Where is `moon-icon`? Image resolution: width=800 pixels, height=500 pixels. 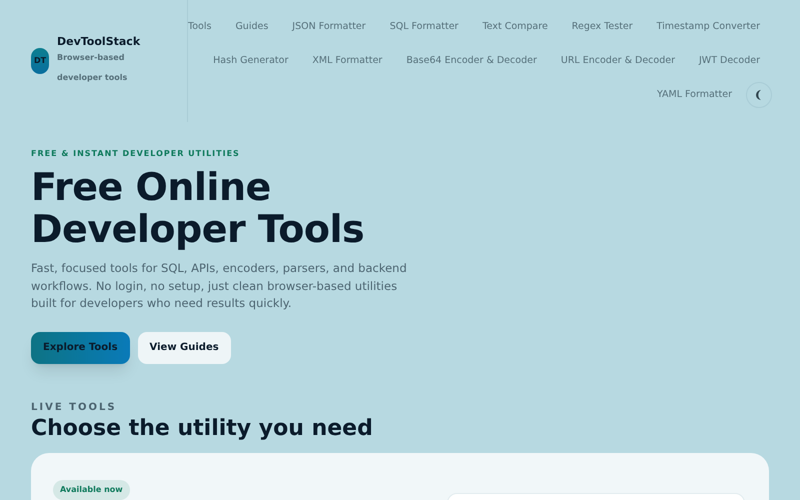
moon-icon is located at coordinates (759, 95).